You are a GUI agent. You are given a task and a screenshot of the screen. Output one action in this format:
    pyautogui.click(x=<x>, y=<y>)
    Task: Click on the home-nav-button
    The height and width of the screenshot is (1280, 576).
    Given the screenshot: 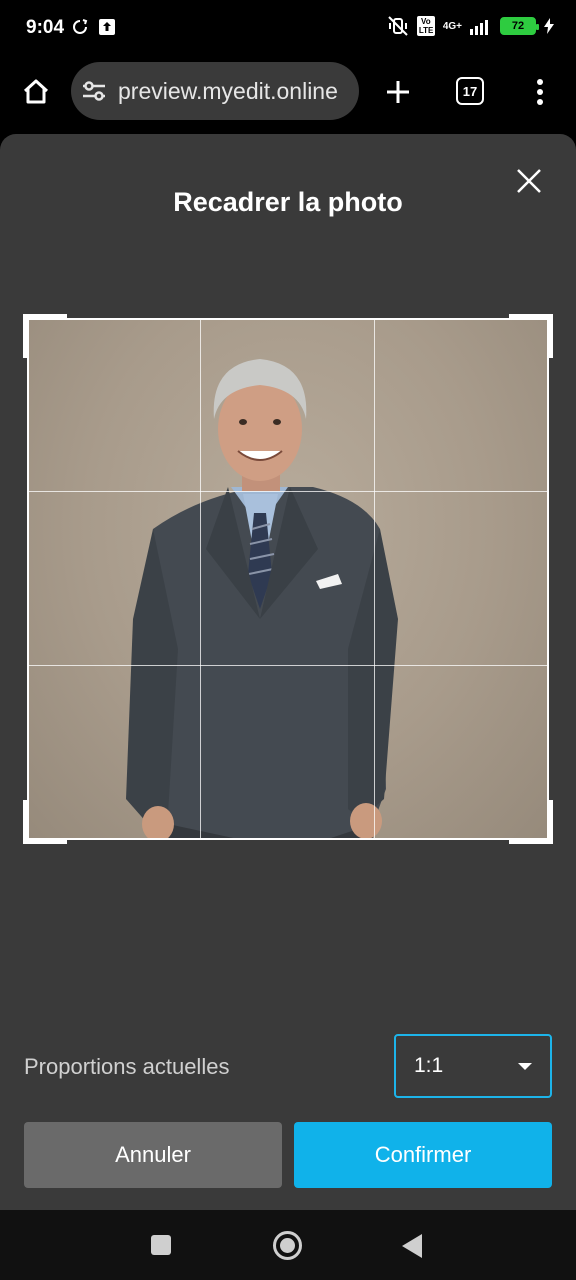 What is the action you would take?
    pyautogui.click(x=287, y=1245)
    